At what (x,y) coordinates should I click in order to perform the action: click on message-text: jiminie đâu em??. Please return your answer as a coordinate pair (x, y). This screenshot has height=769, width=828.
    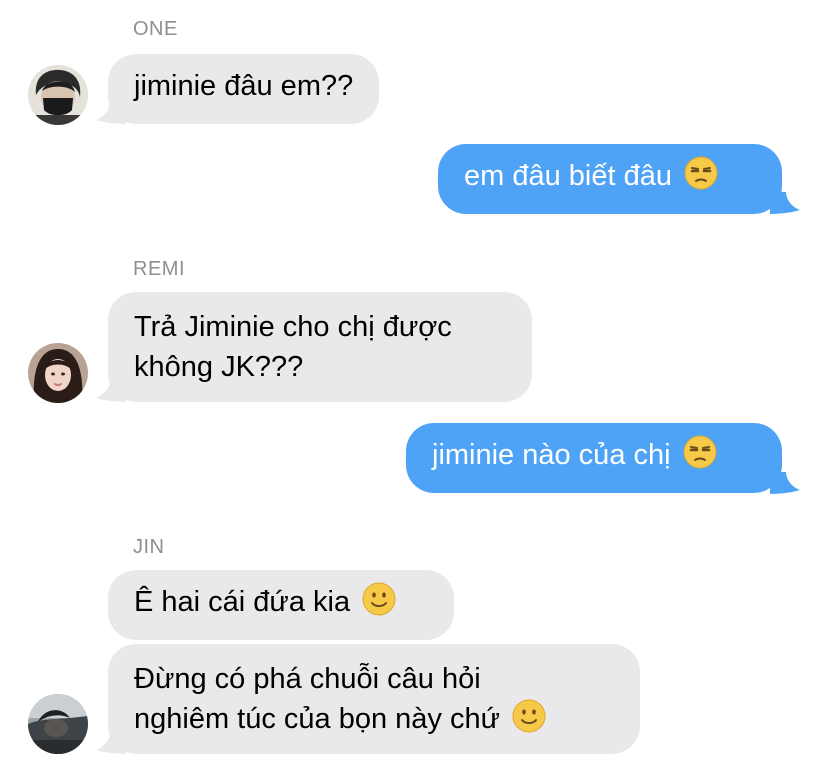
    Looking at the image, I should click on (244, 86).